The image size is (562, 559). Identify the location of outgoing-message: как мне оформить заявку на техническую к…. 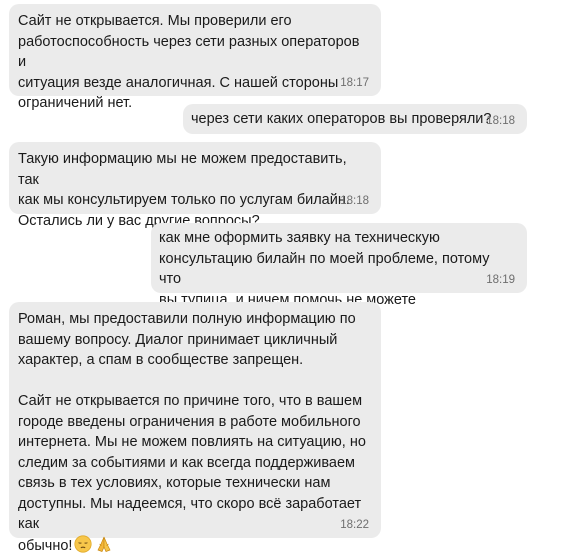
(339, 258).